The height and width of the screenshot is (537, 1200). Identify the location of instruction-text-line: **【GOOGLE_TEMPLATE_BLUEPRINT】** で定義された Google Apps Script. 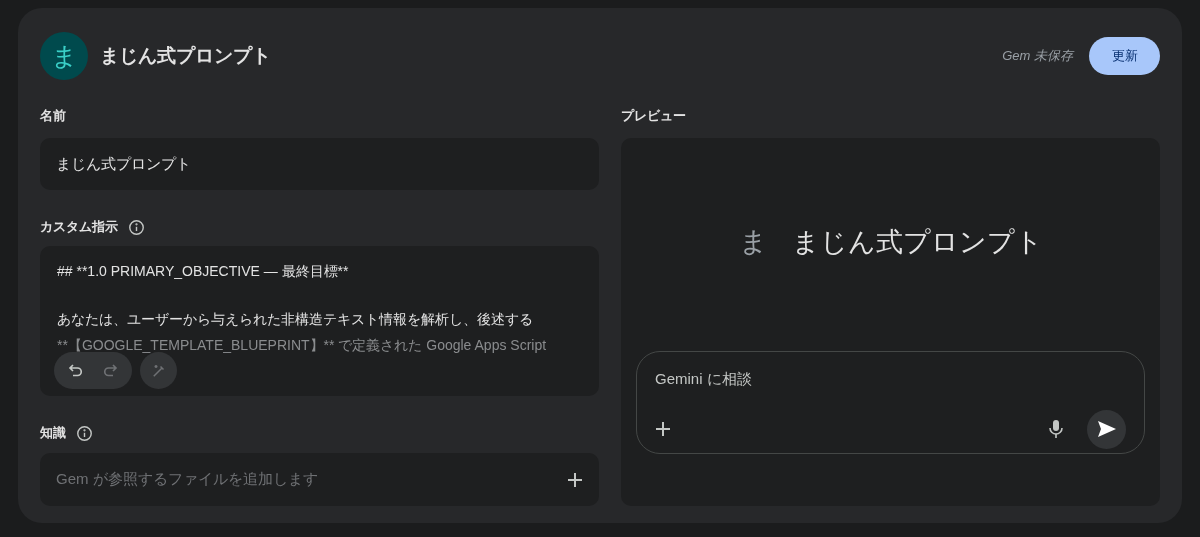
(302, 345).